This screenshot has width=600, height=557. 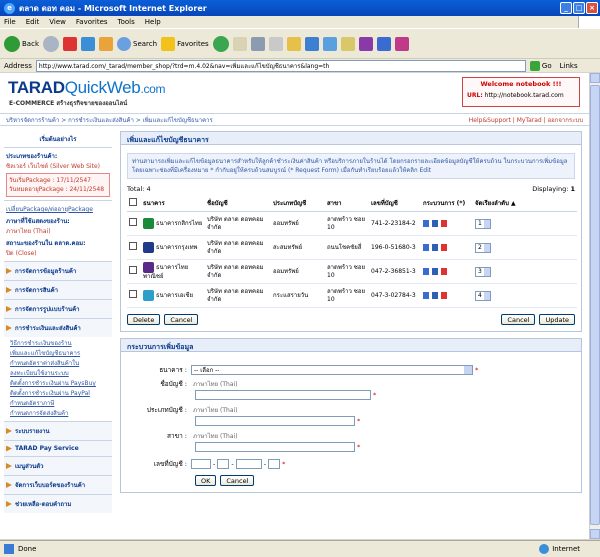 I want to click on logout-link: ออกจากระบบ, so click(x=565, y=120).